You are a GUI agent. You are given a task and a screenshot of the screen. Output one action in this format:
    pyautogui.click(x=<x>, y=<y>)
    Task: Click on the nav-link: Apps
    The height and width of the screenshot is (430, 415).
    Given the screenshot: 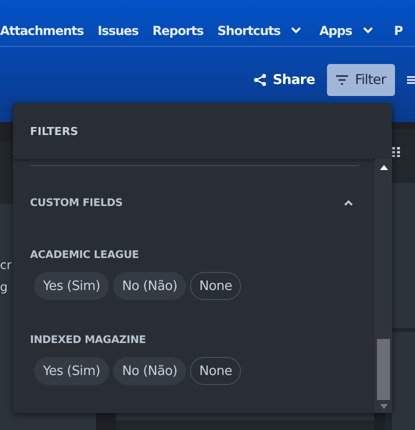 What is the action you would take?
    pyautogui.click(x=348, y=30)
    